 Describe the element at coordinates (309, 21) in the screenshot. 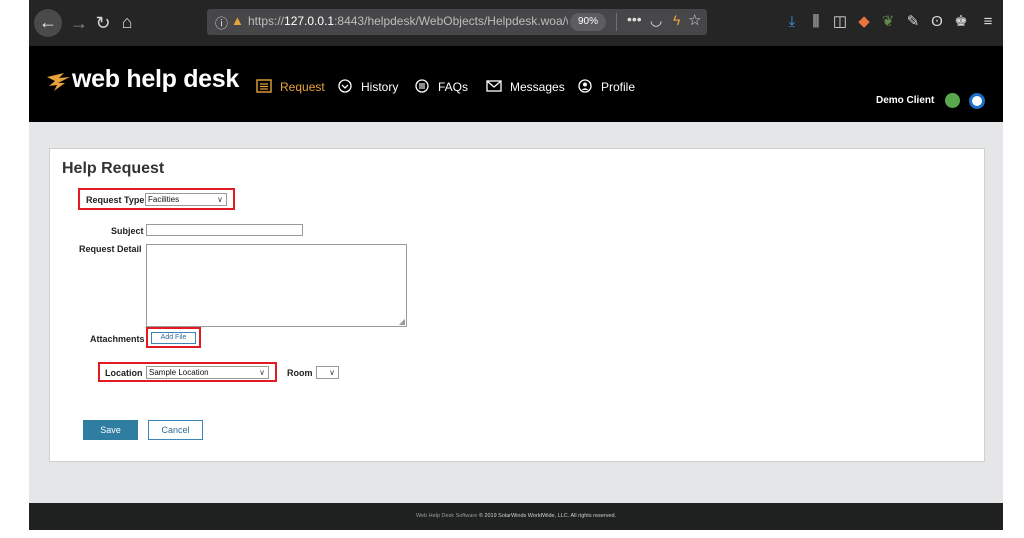

I see `url-host: 127.0.0.1` at that location.